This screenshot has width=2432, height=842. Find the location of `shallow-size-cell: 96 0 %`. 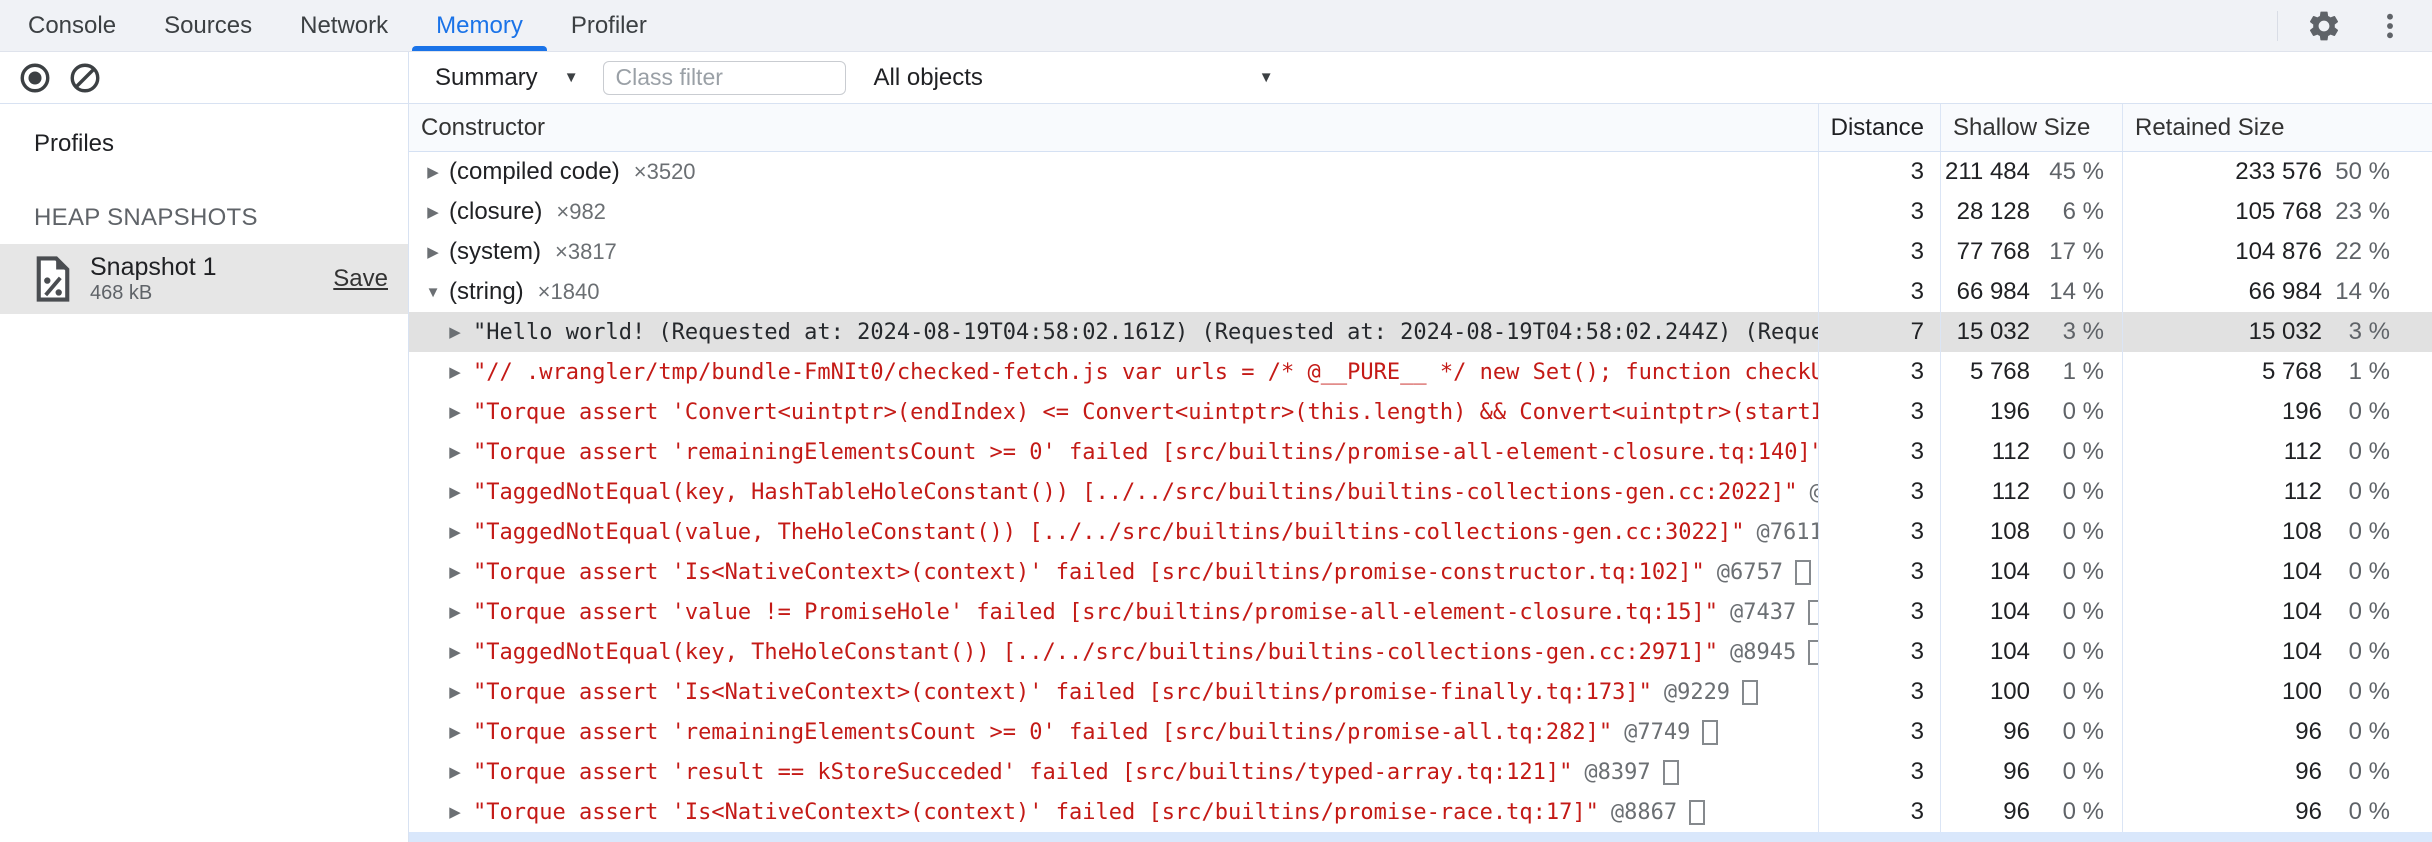

shallow-size-cell: 96 0 % is located at coordinates (2031, 732).